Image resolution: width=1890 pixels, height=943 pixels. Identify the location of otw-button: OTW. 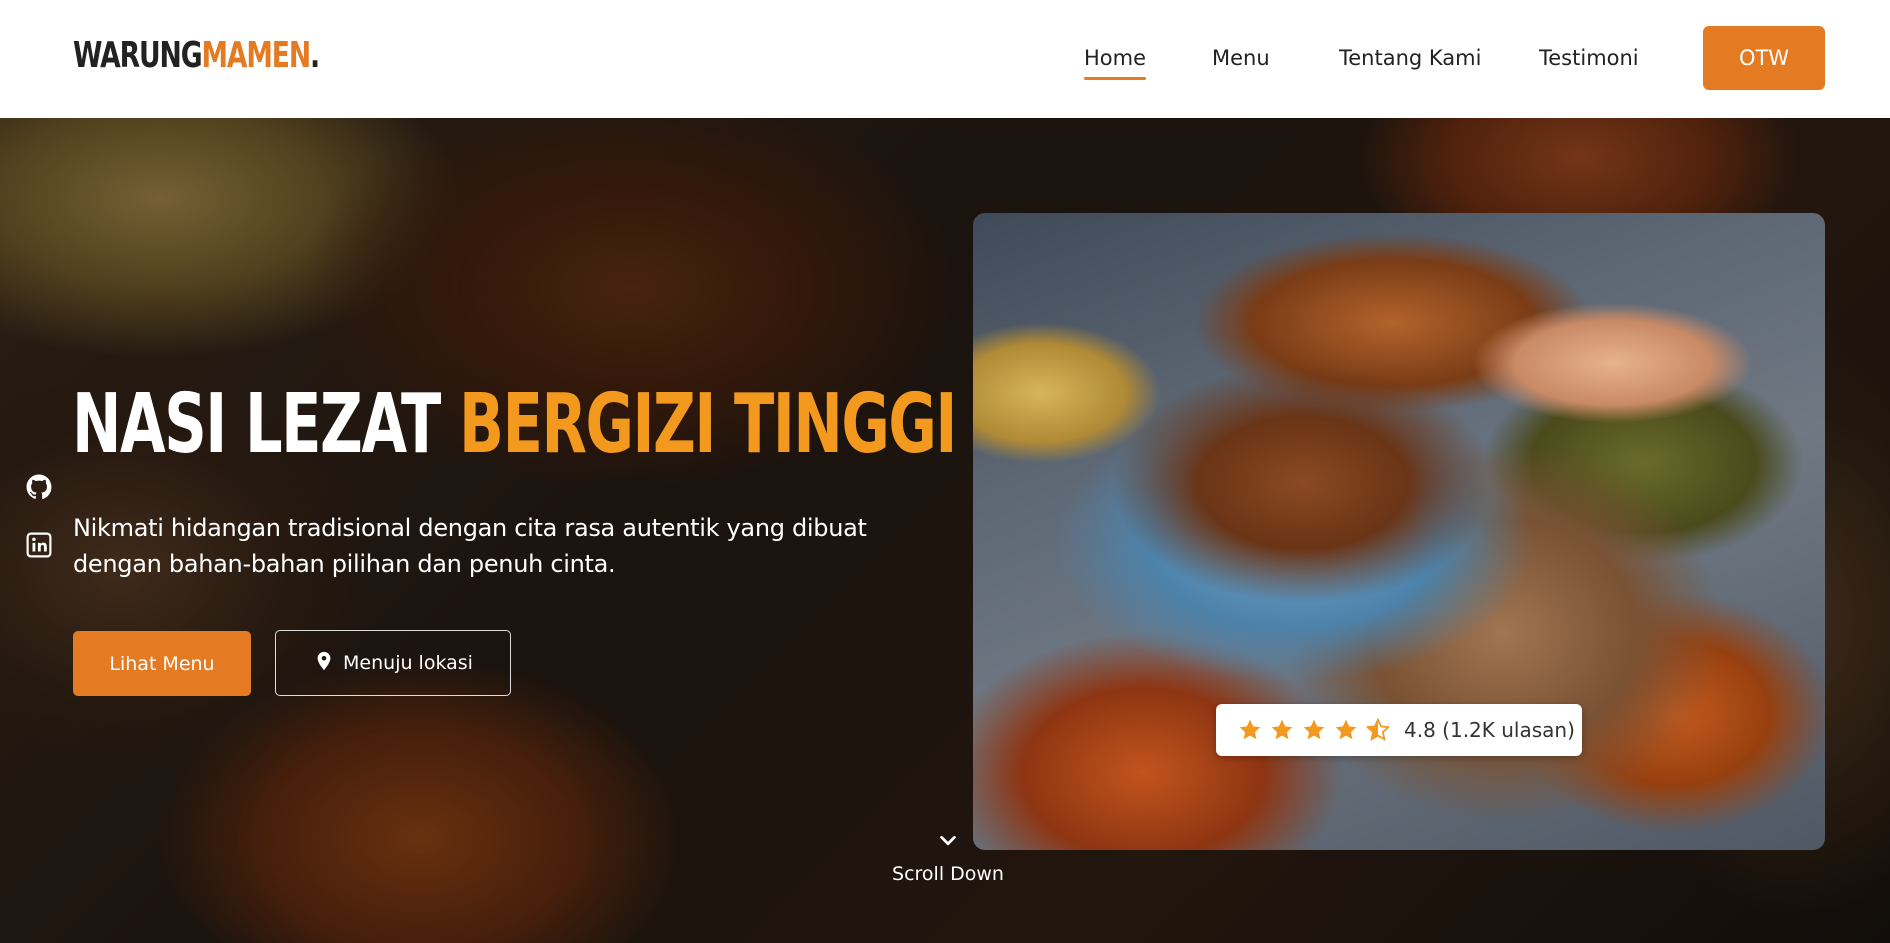
(1764, 58).